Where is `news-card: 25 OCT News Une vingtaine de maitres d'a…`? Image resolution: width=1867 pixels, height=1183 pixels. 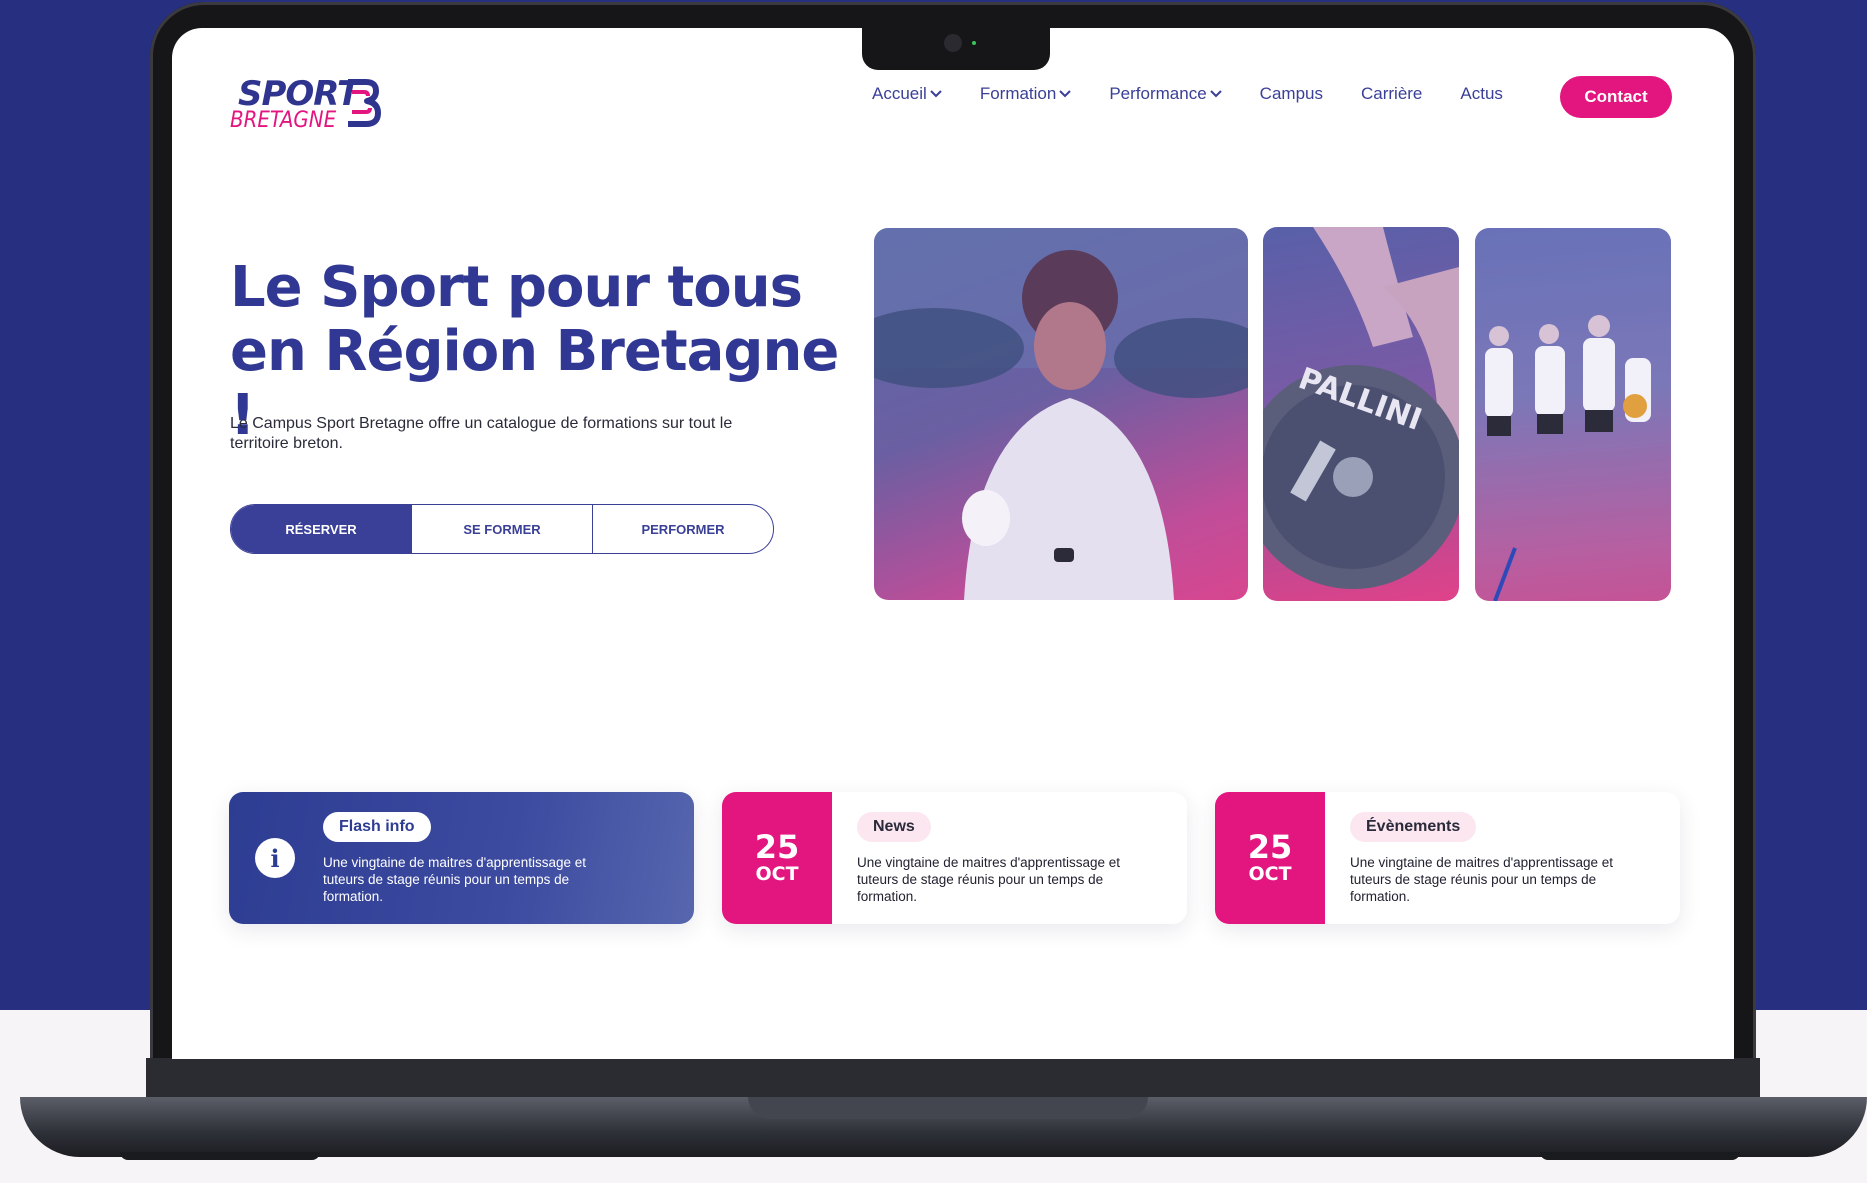
news-card: 25 OCT News Une vingtaine de maitres d'a… is located at coordinates (954, 858).